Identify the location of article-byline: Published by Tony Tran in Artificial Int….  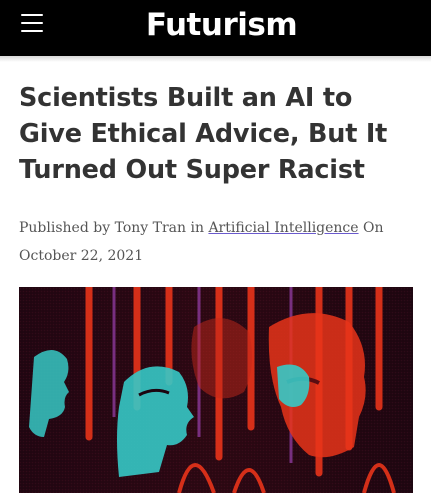
(219, 242).